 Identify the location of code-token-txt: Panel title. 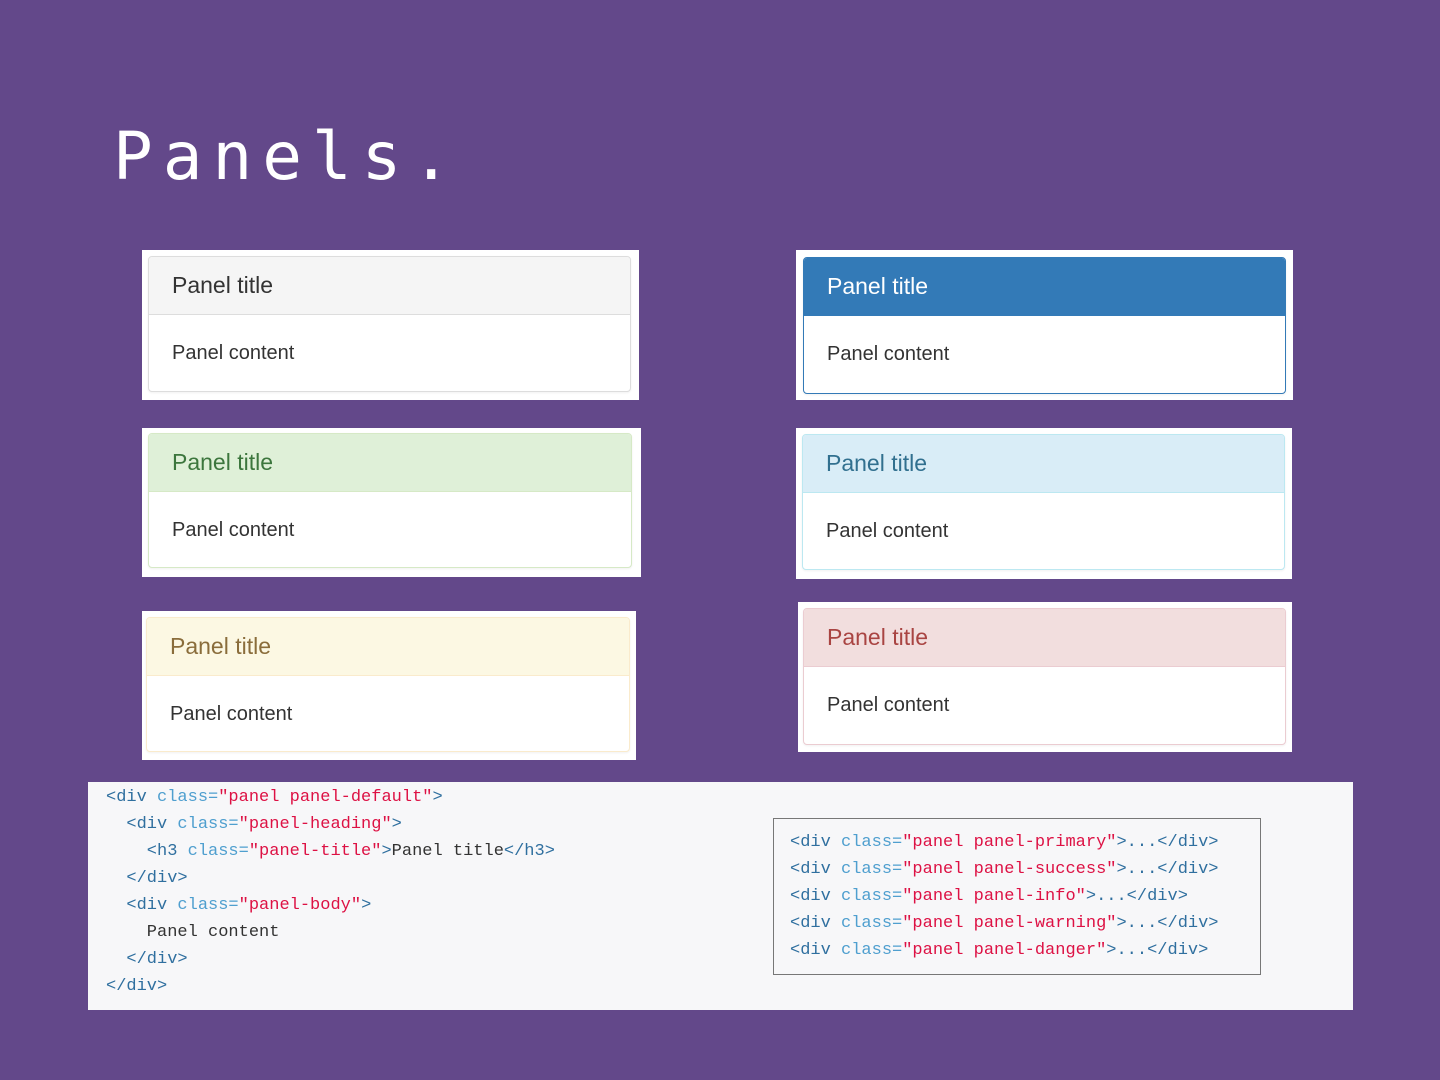
(447, 851).